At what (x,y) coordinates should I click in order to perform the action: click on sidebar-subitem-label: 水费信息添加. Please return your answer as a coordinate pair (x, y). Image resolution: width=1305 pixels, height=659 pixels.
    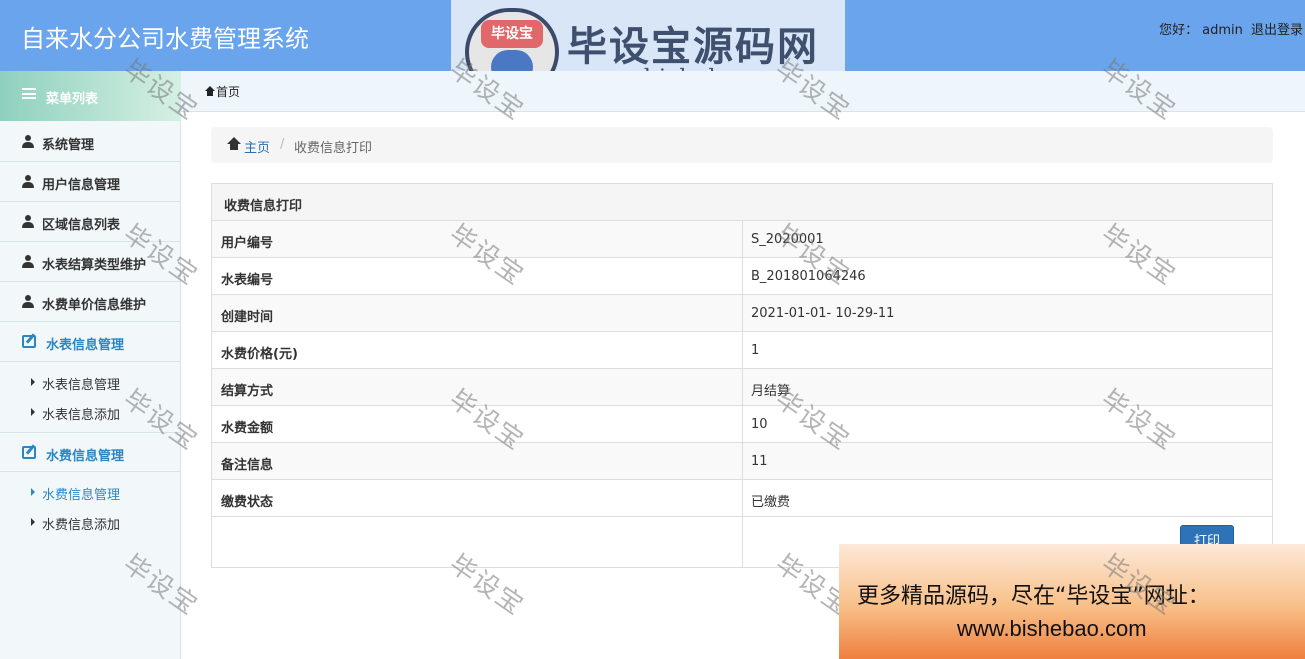
    Looking at the image, I should click on (81, 525).